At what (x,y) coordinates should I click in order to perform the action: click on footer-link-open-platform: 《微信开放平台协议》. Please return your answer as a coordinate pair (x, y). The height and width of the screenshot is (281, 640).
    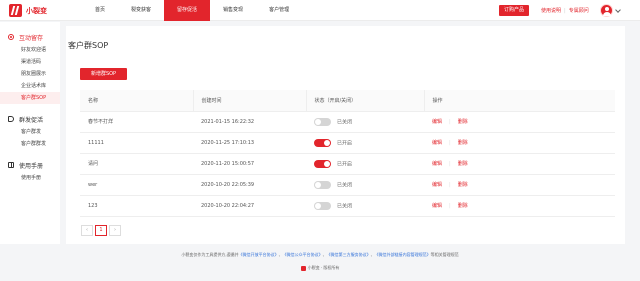
    Looking at the image, I should click on (259, 254).